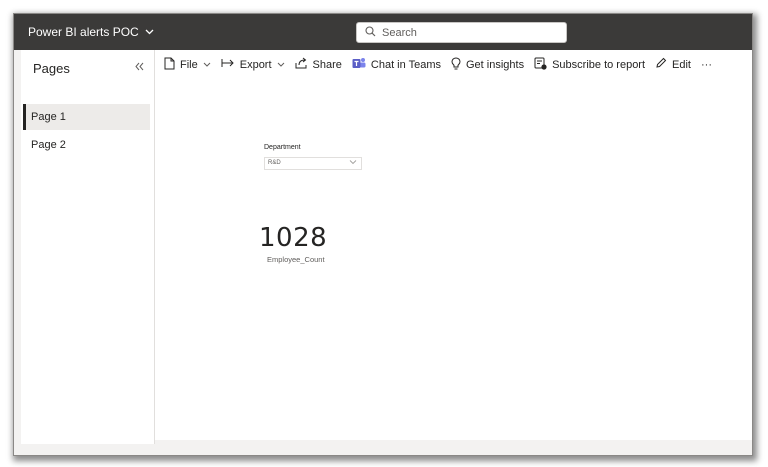  Describe the element at coordinates (274, 163) in the screenshot. I see `slicer-selected-value: R&D` at that location.